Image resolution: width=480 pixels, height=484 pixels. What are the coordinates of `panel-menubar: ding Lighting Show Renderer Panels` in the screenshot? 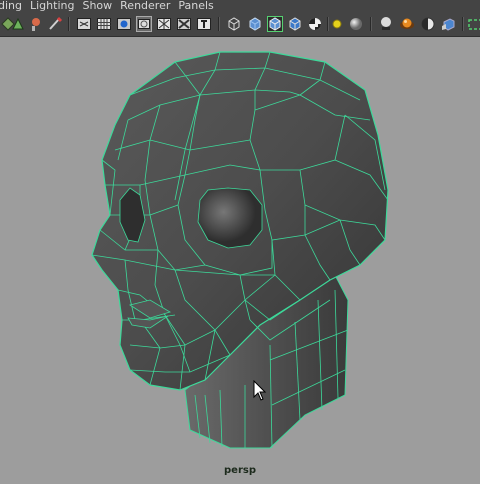 It's located at (240, 6).